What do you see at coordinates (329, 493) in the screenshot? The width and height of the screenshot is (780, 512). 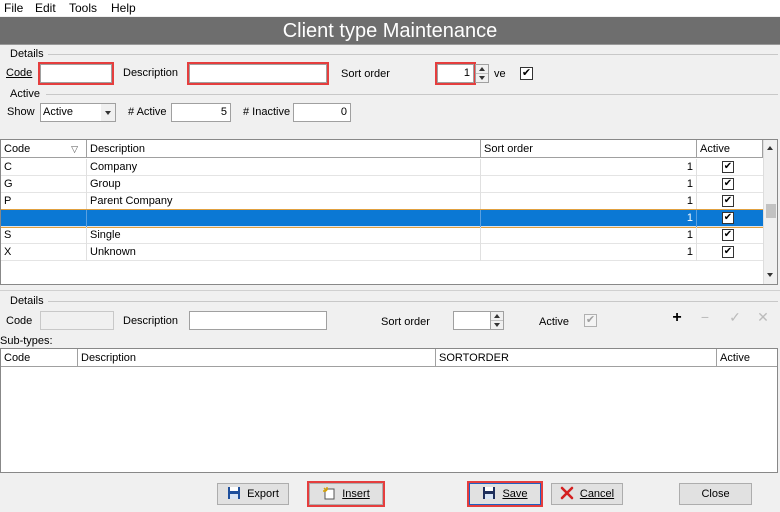 I see `new-document-icon` at bounding box center [329, 493].